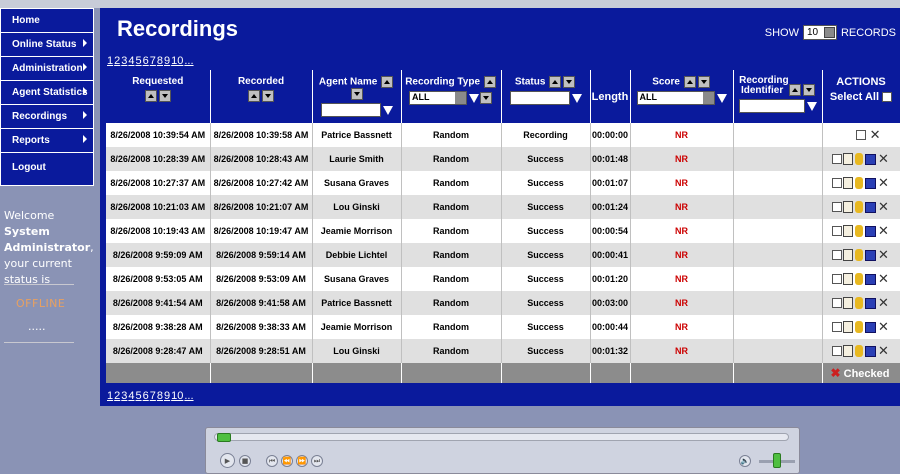 Image resolution: width=900 pixels, height=474 pixels. What do you see at coordinates (47, 69) in the screenshot?
I see `sidebar-item-administration: Administration` at bounding box center [47, 69].